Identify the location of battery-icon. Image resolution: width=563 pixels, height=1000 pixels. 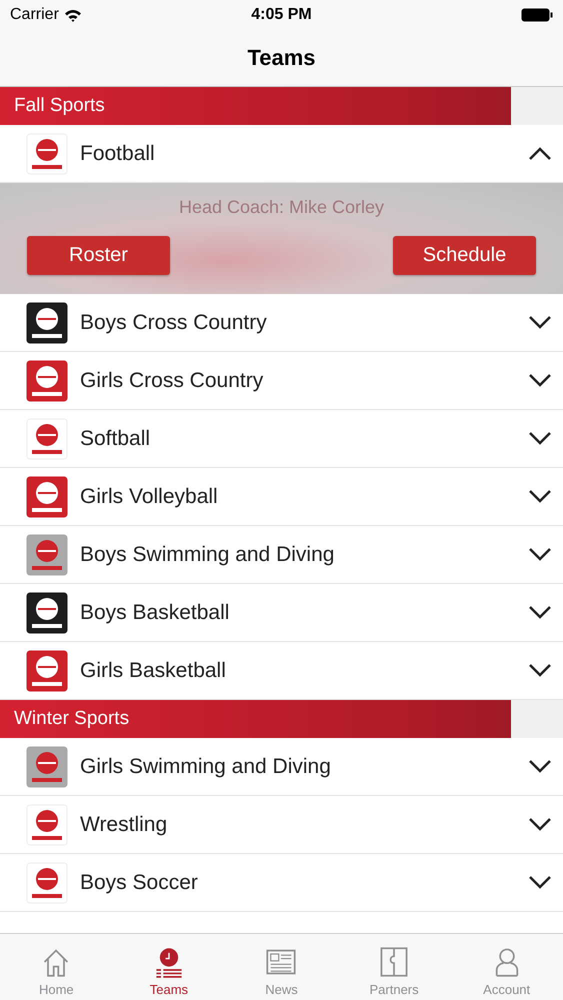
(537, 15).